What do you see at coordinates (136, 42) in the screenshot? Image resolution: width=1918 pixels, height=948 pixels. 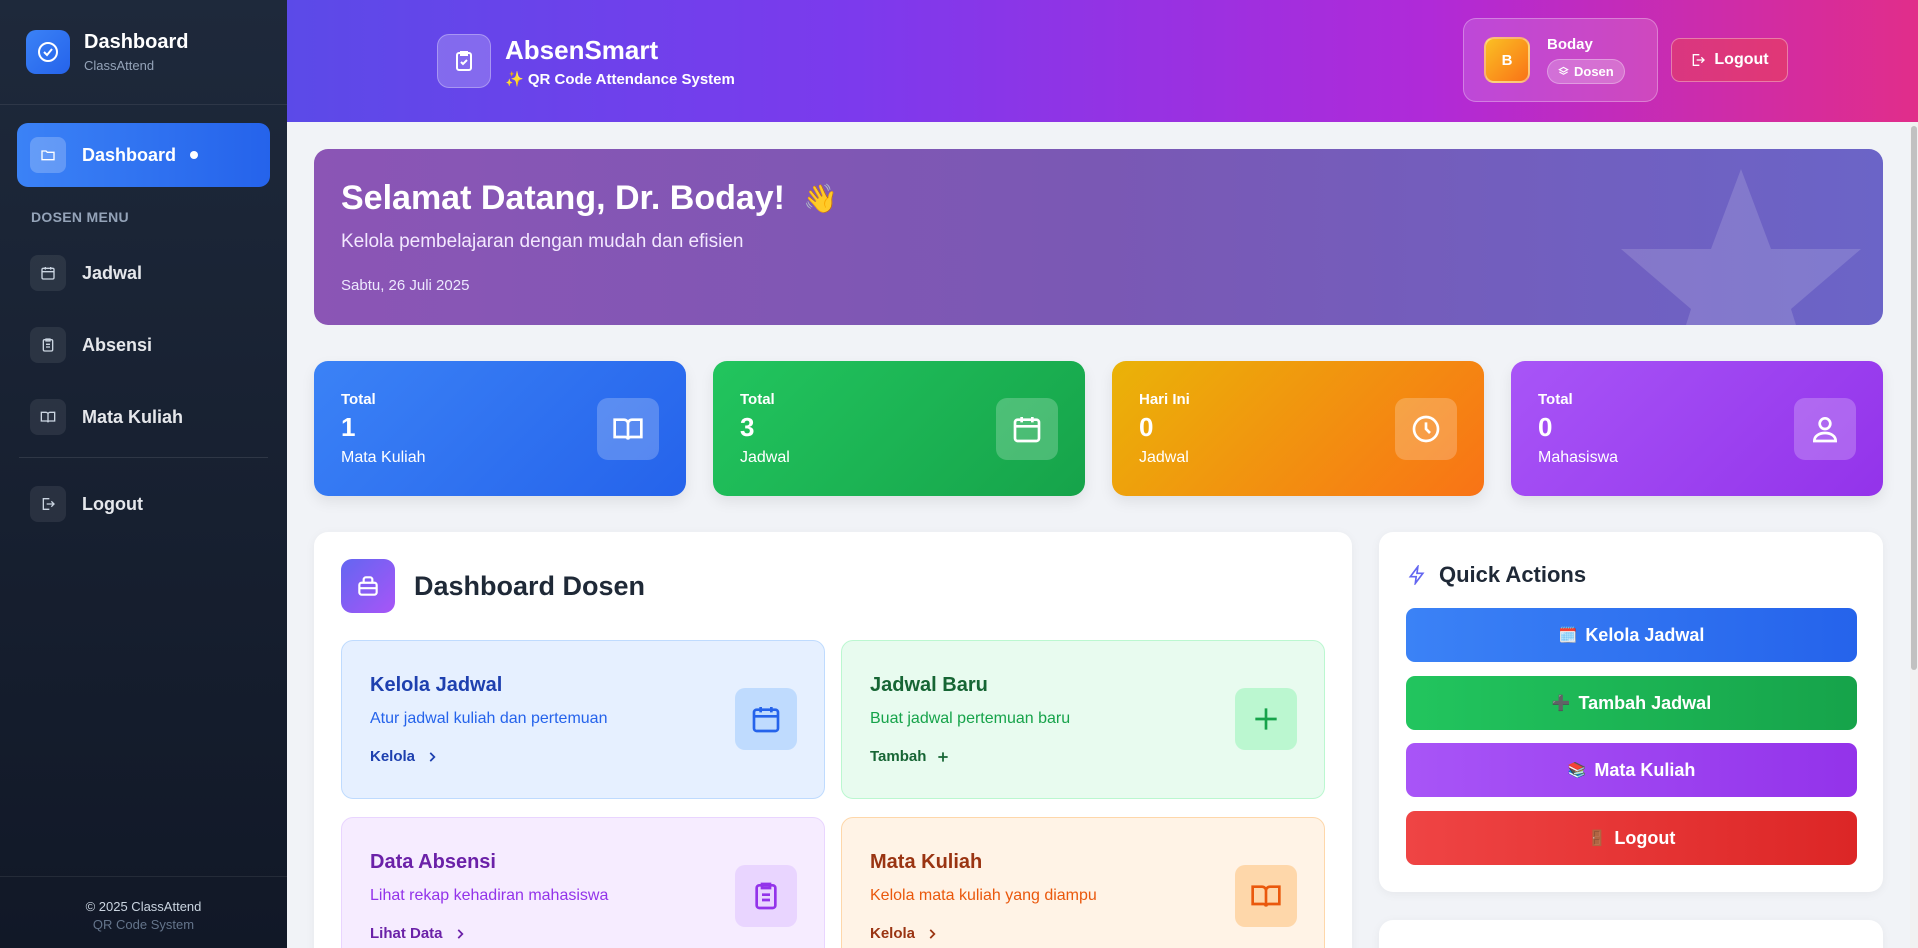 I see `sidebar-title: Dashboard` at bounding box center [136, 42].